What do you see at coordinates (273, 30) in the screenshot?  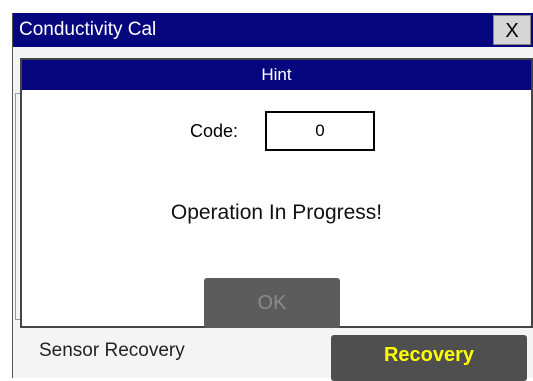 I see `window-titlebar: Conductivity Cal X` at bounding box center [273, 30].